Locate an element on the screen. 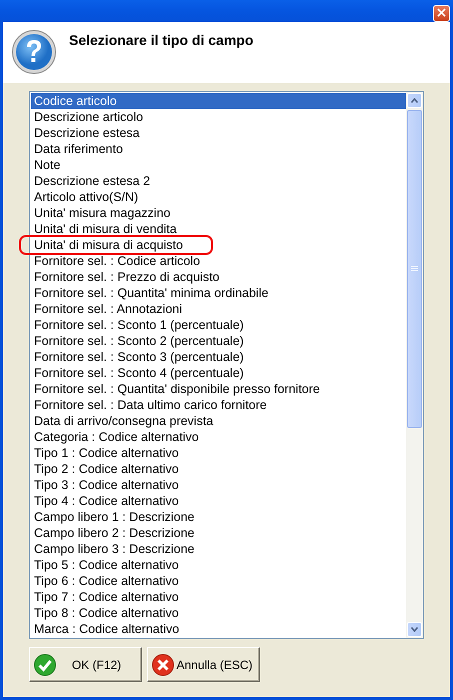  scrollbar is located at coordinates (414, 365).